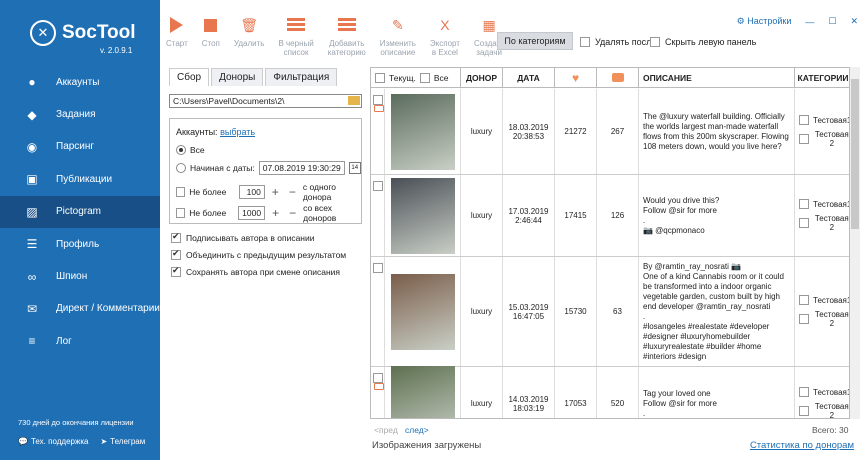 This screenshot has width=864, height=460. What do you see at coordinates (703, 42) in the screenshot?
I see `hide-left-panel-checkbox: Скрыть левую панель` at bounding box center [703, 42].